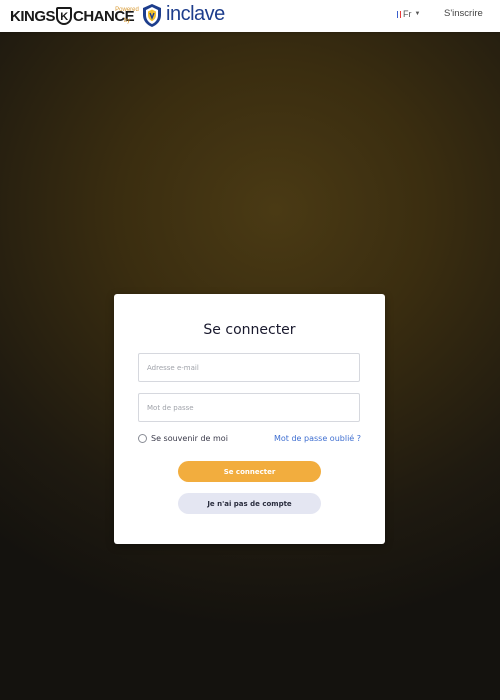 The image size is (500, 700). Describe the element at coordinates (142, 438) in the screenshot. I see `remember-me-checkbox` at that location.